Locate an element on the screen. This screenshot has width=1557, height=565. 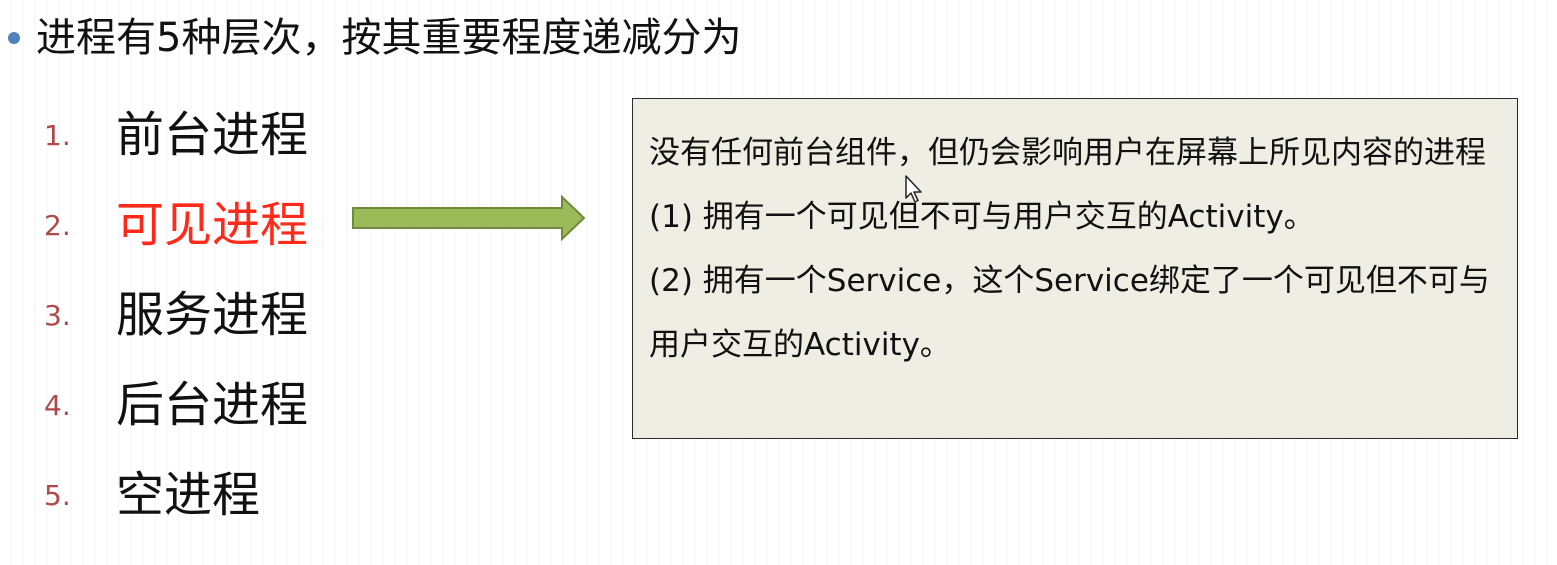
list-item: 3. 服务进程 is located at coordinates (176, 315).